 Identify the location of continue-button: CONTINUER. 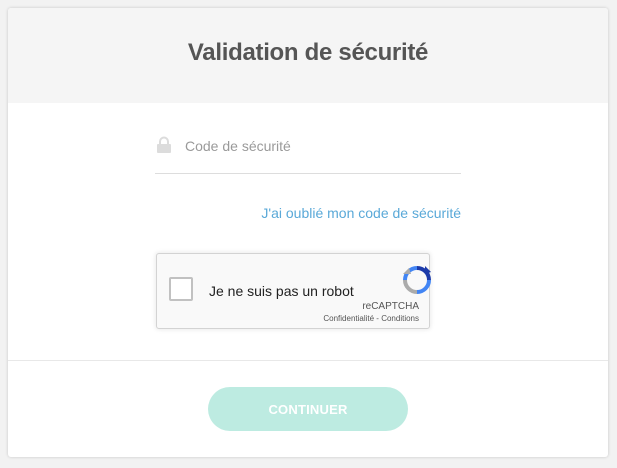
(308, 409).